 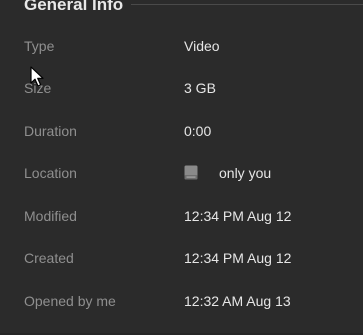 What do you see at coordinates (245, 173) in the screenshot?
I see `row-value: only you` at bounding box center [245, 173].